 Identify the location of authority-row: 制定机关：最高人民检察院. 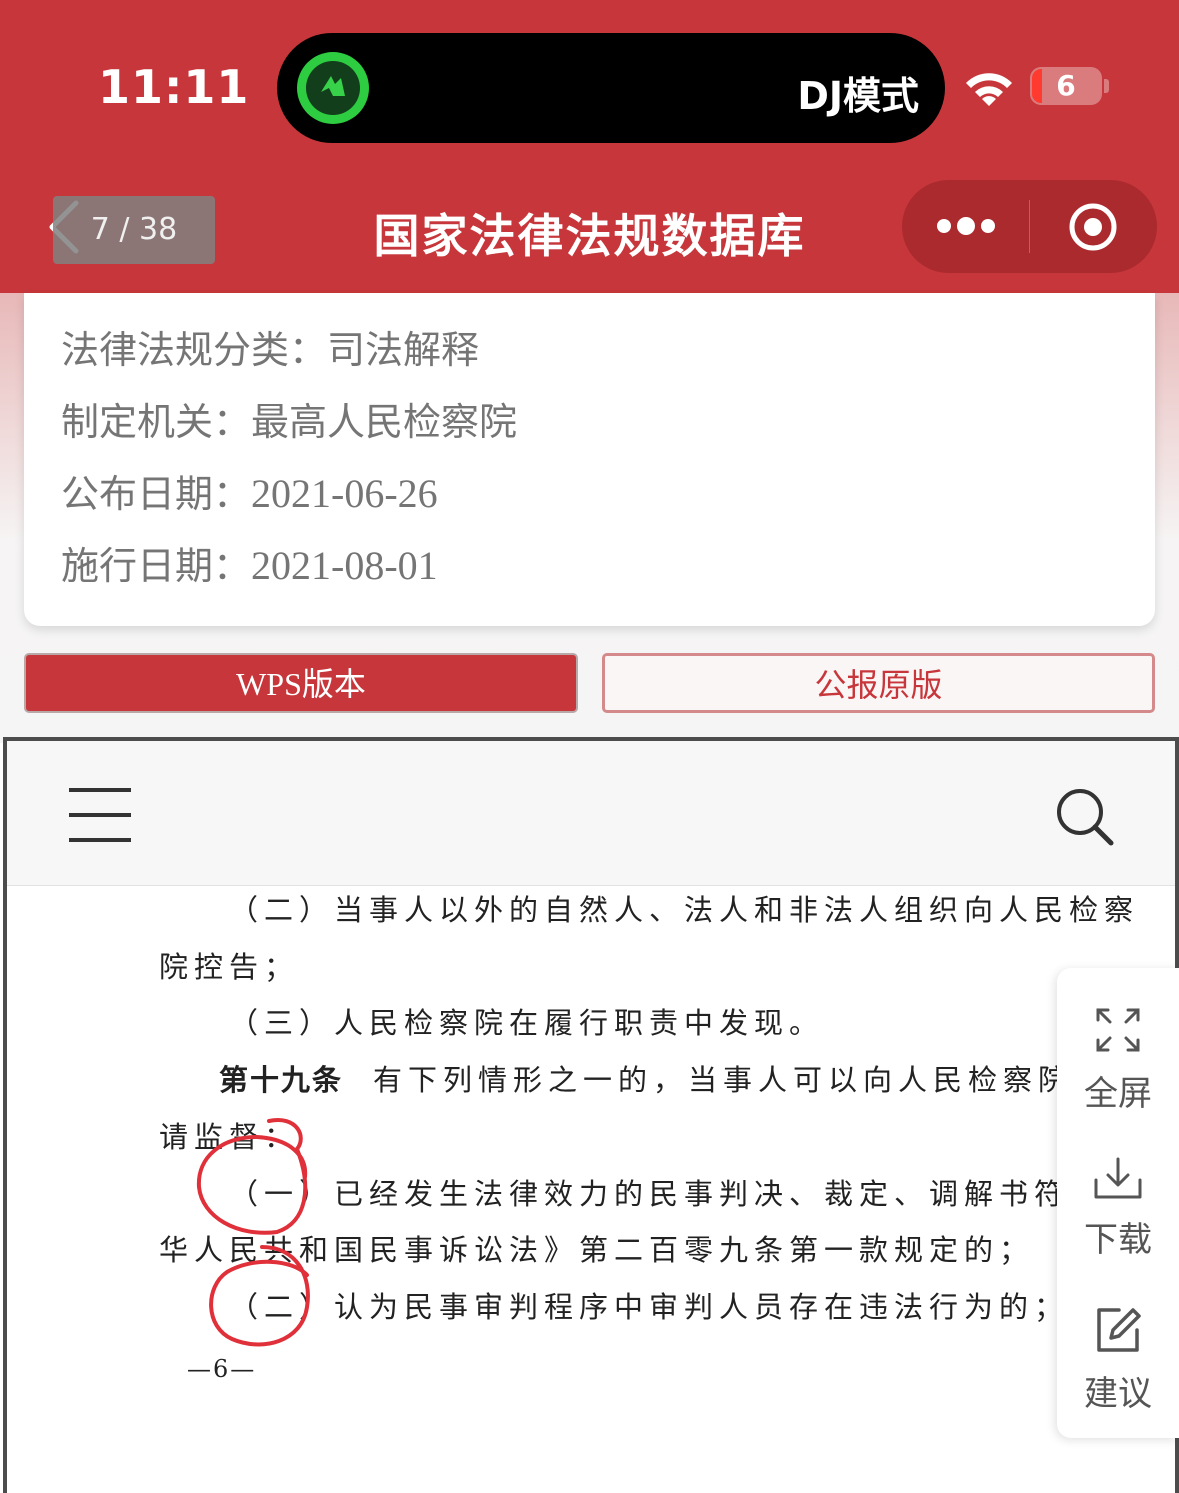
(289, 418).